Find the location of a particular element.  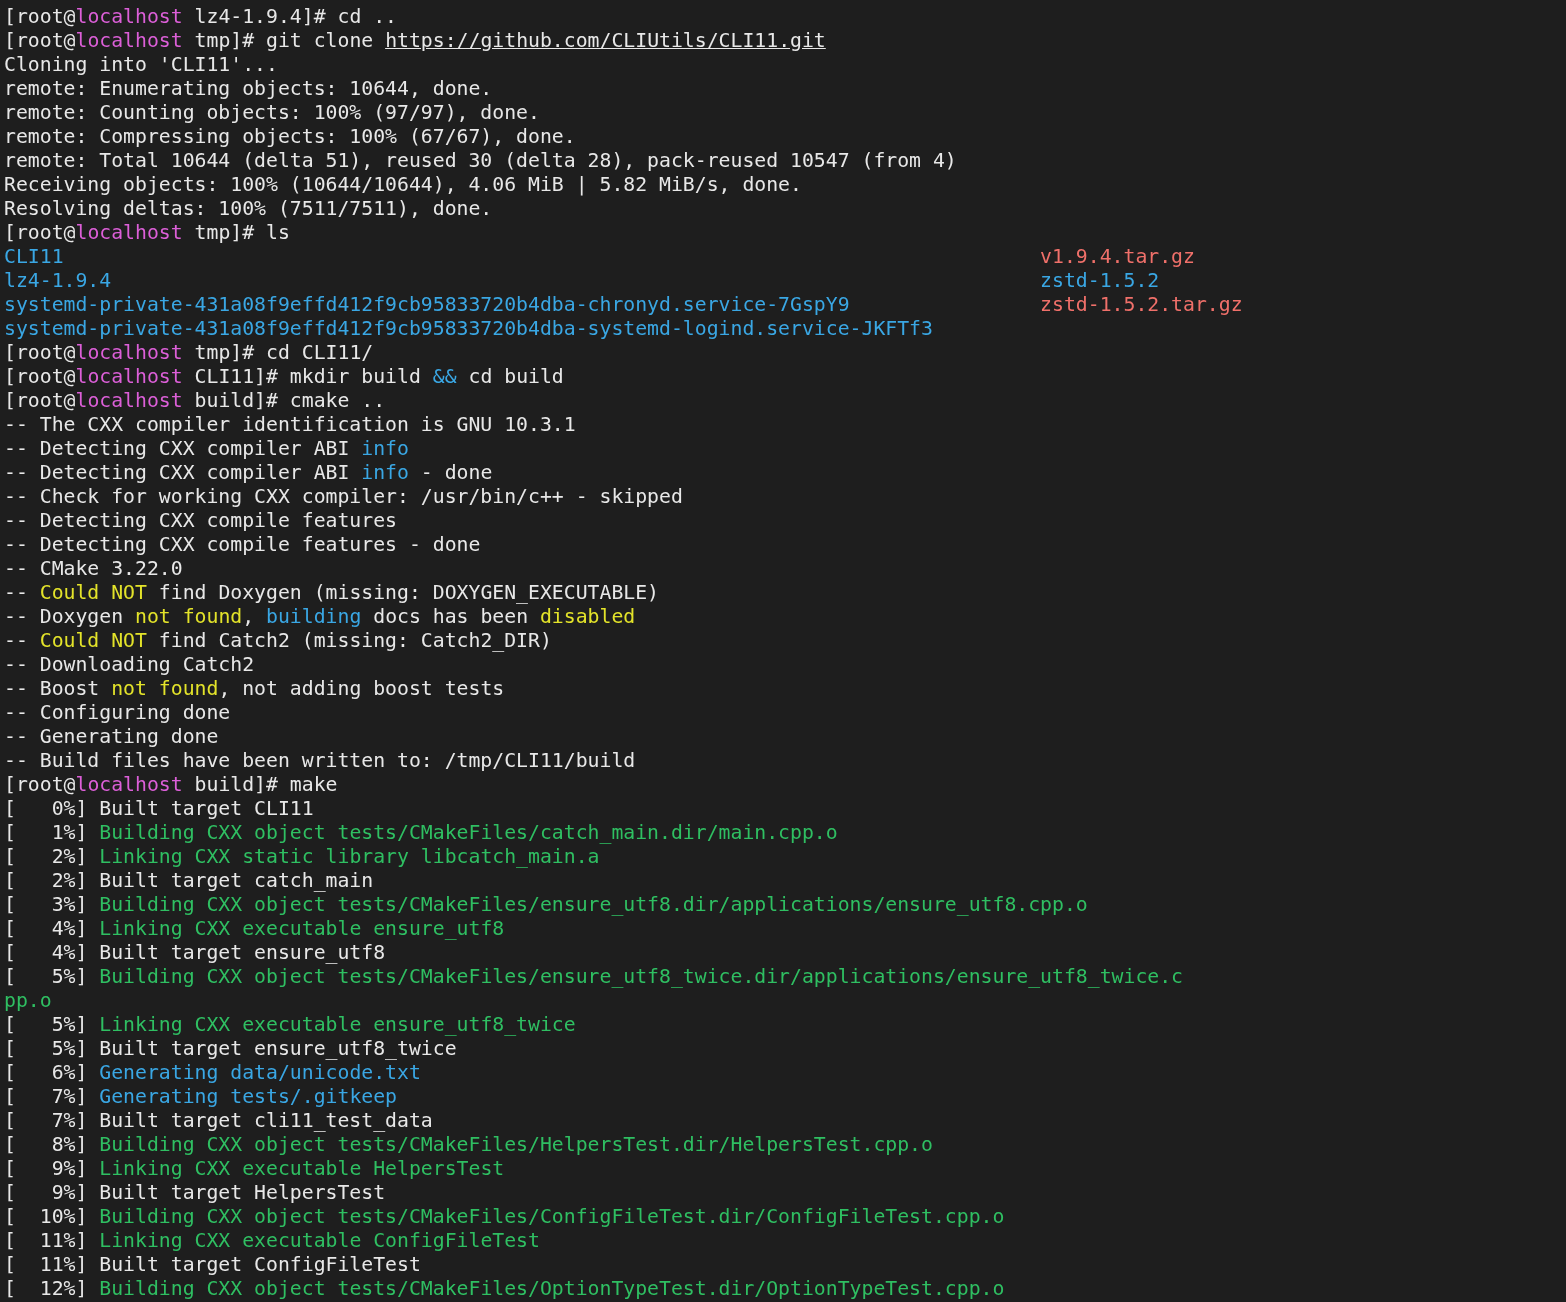

terminal-line: -- Doxygen not found, building docs has been disabled is located at coordinates (320, 617).